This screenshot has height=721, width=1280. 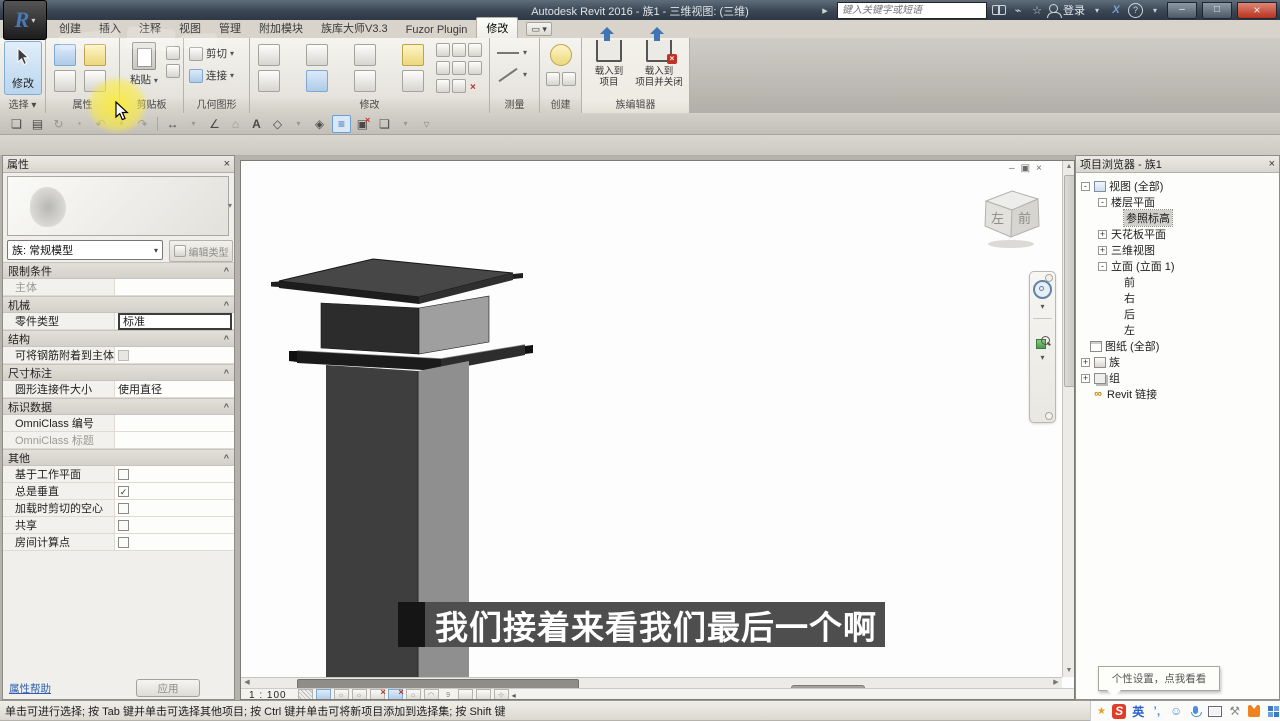 What do you see at coordinates (123, 491) in the screenshot?
I see `always-vertical-checkbox: ✓` at bounding box center [123, 491].